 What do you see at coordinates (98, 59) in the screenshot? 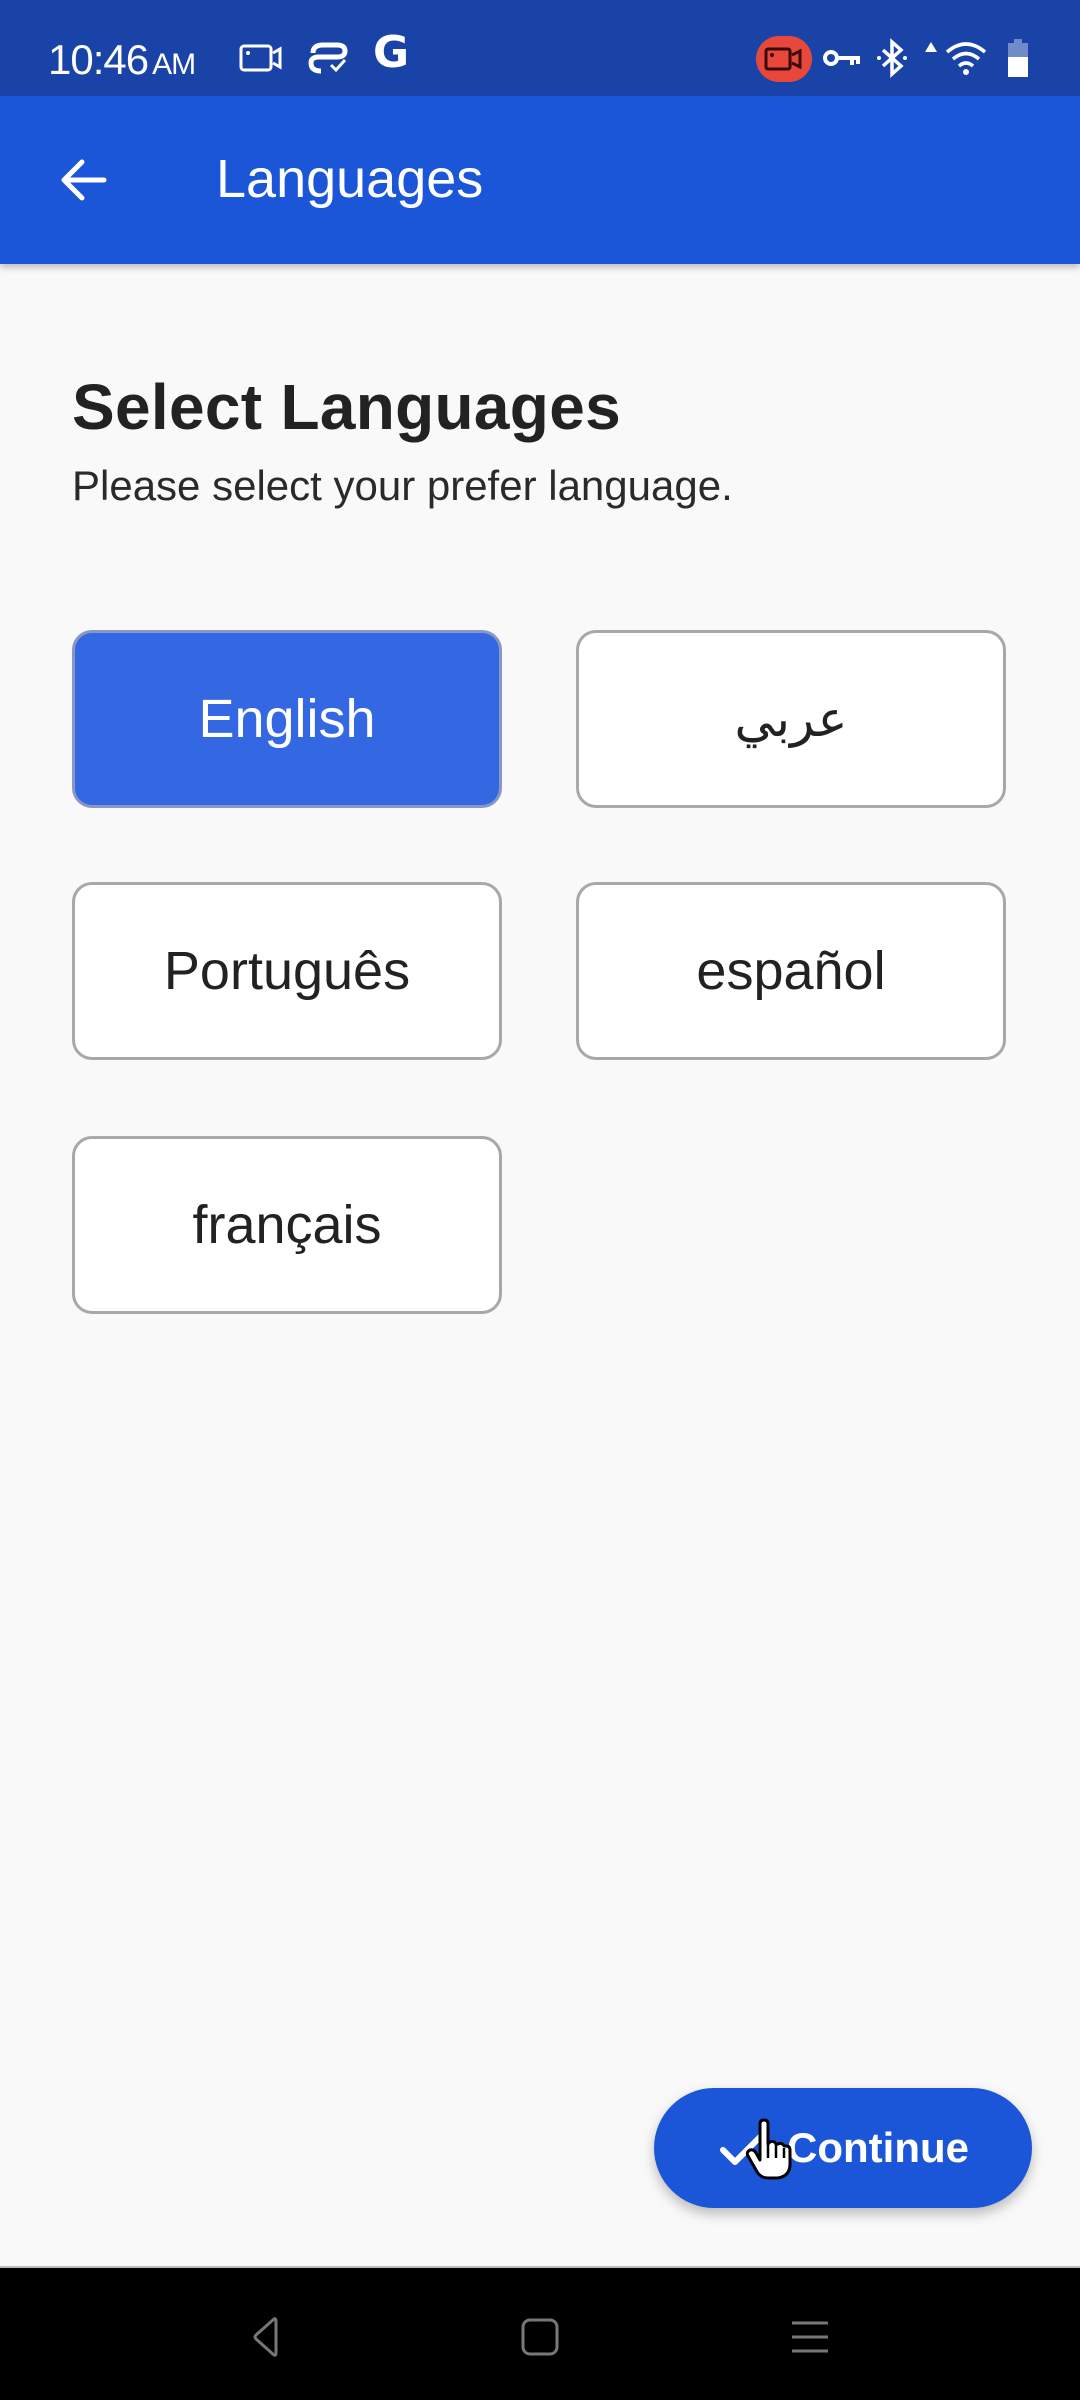
I see `clock-time: 10:46` at bounding box center [98, 59].